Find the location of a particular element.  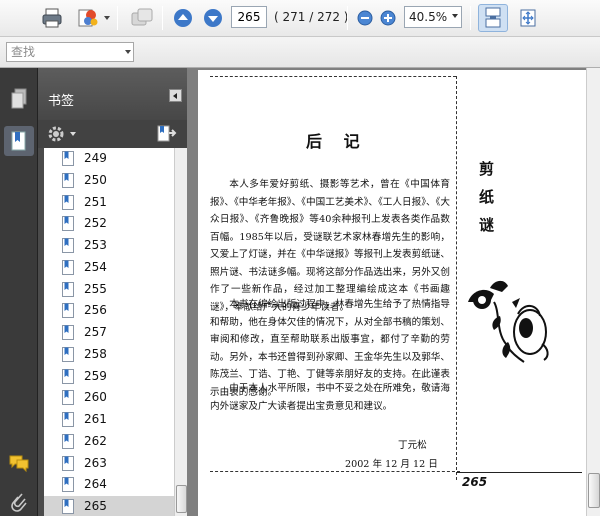

document-scrollbar is located at coordinates (593, 292).